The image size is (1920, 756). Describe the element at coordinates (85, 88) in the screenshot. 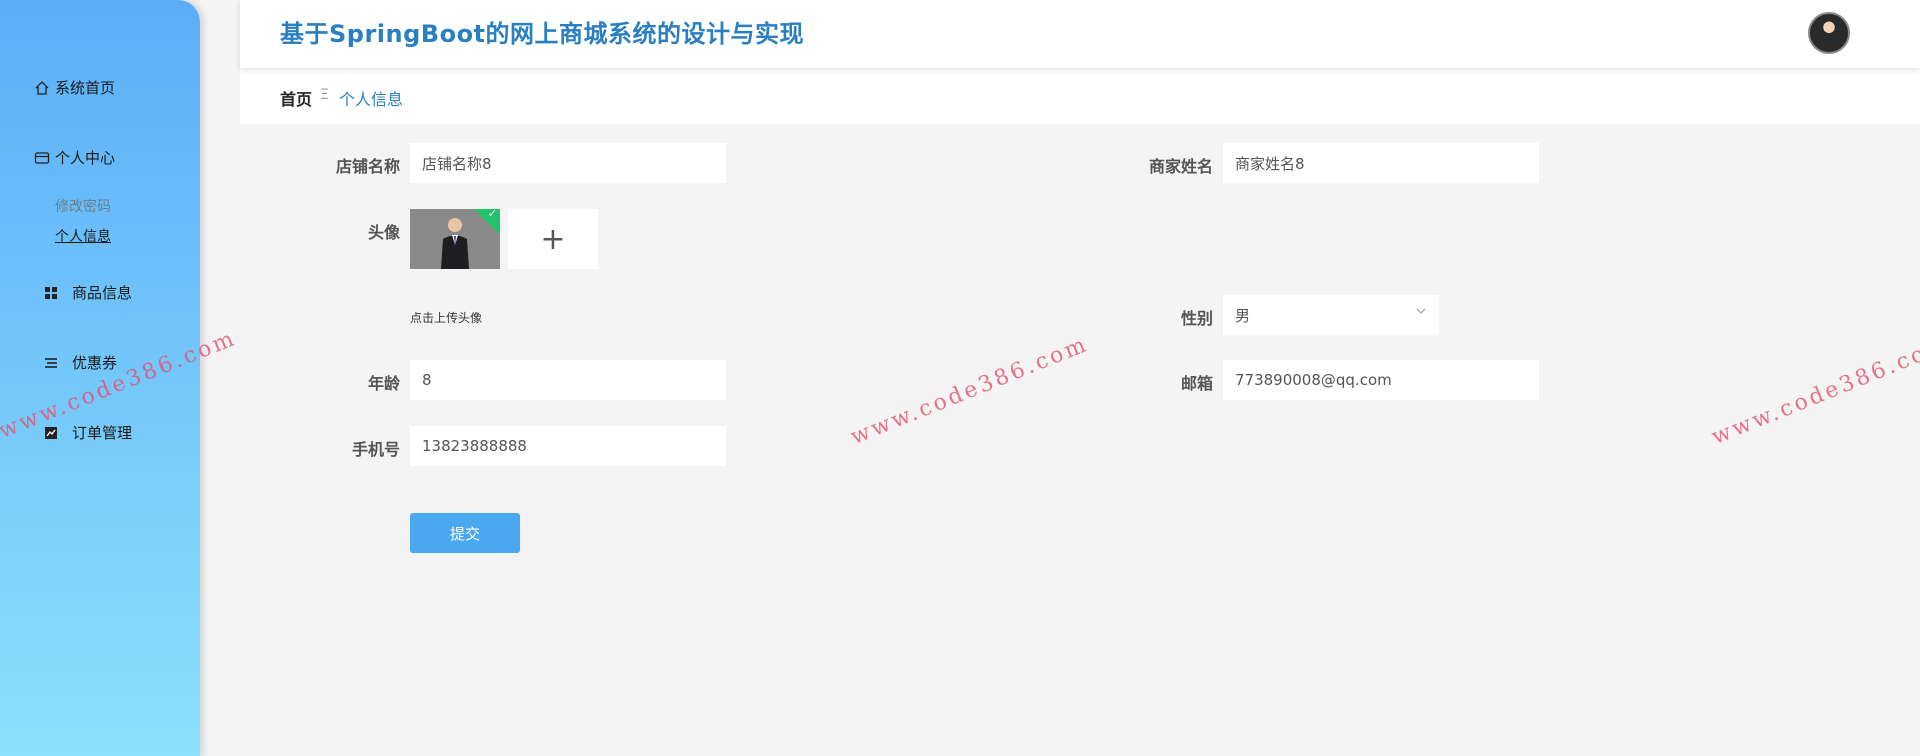

I see `sidebar-item-label: 系统首页` at that location.